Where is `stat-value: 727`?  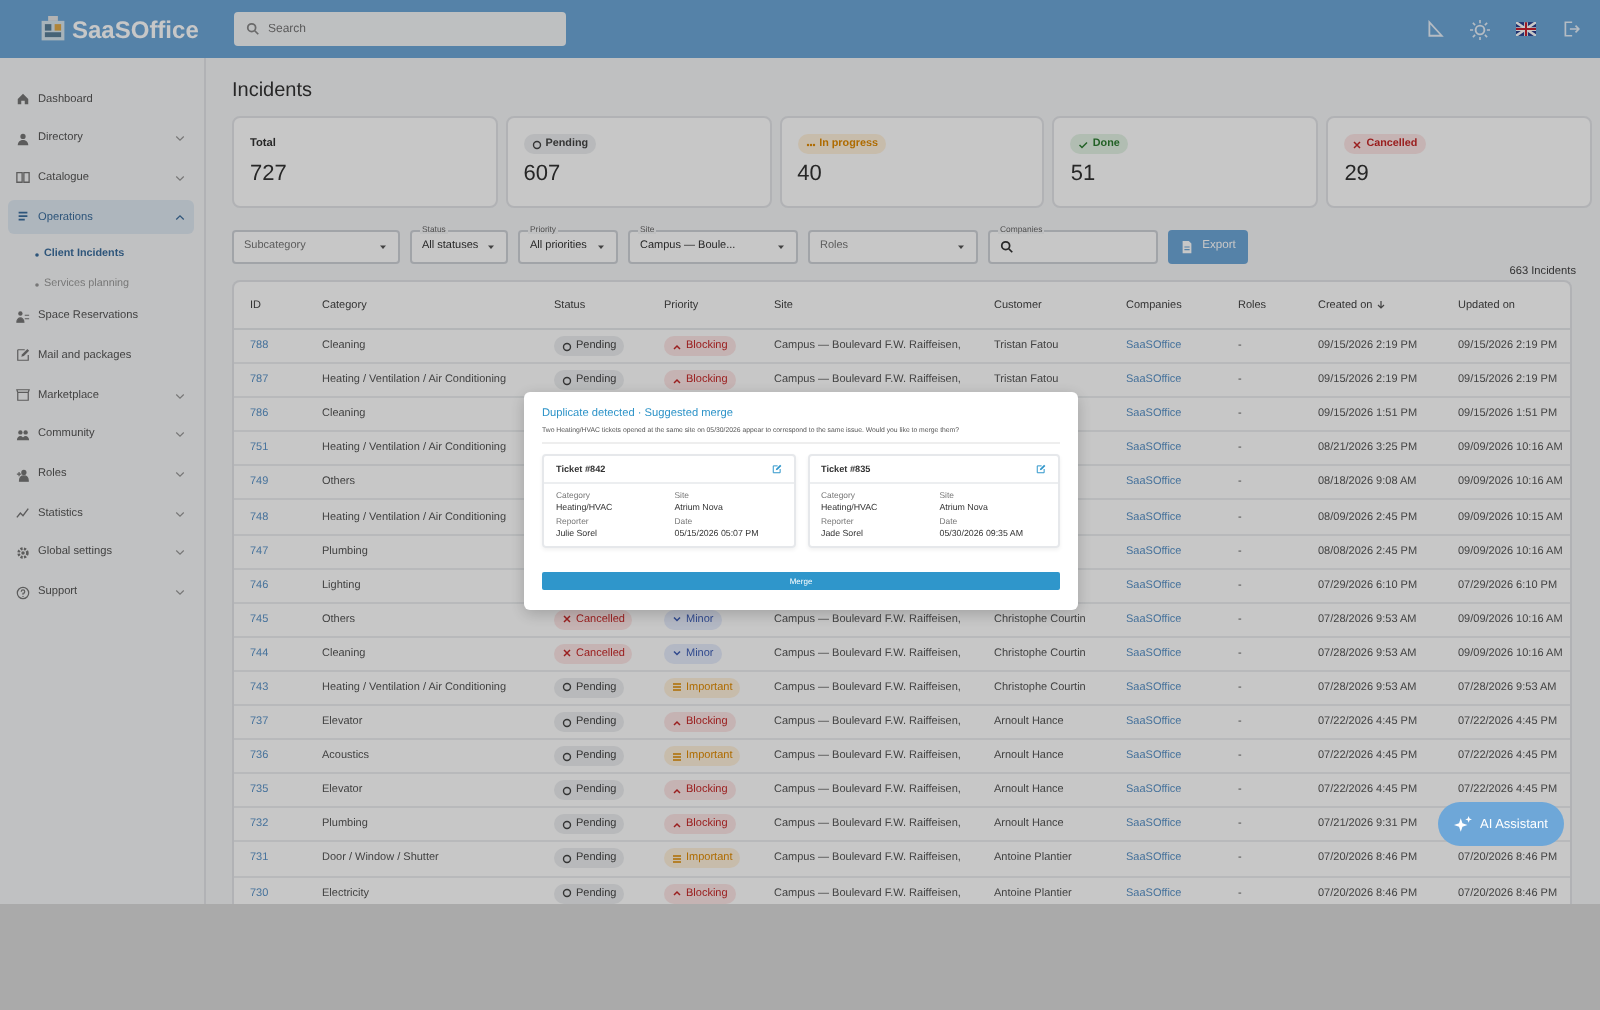
stat-value: 727 is located at coordinates (268, 174).